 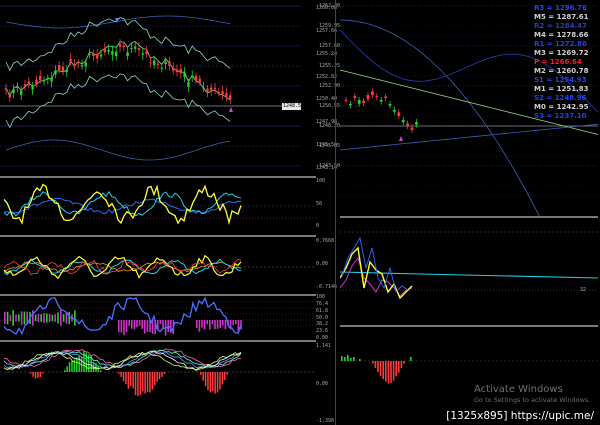 I want to click on pivot-level-label: M3 = 1269.72, so click(x=561, y=53).